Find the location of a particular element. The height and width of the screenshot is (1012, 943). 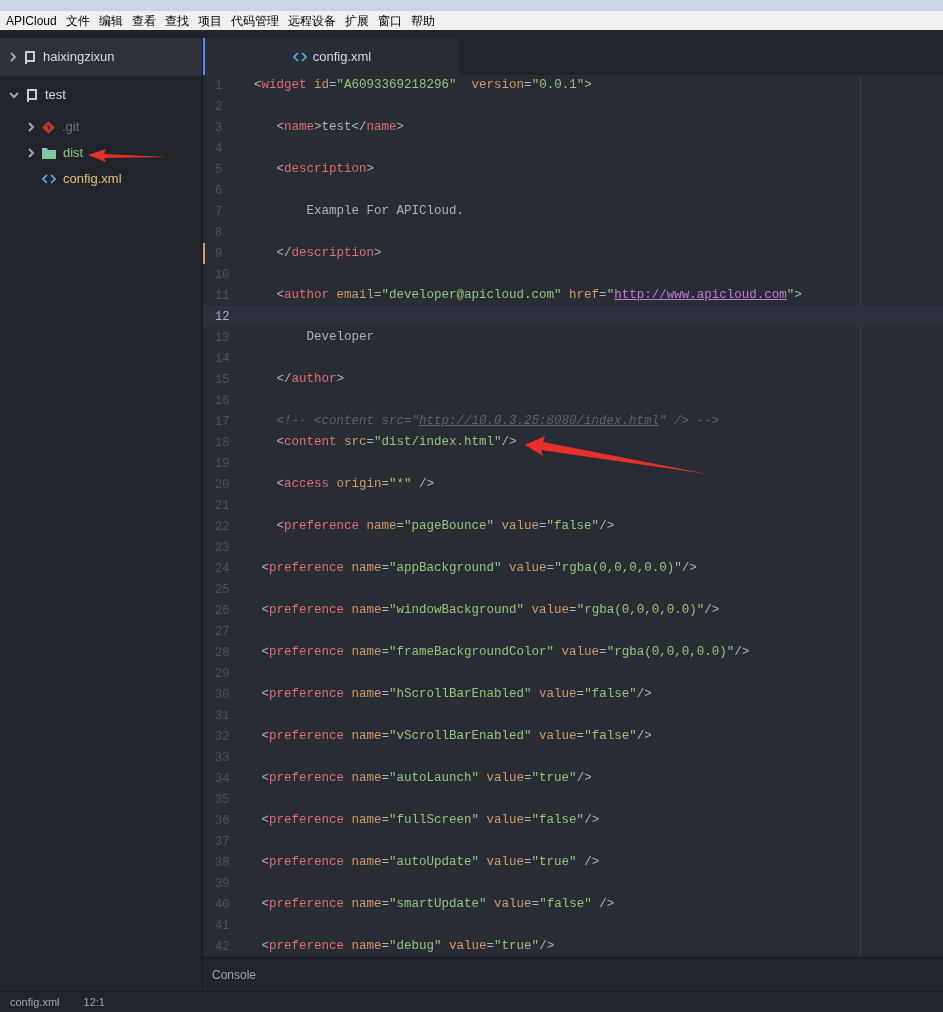

menu-item: 查看 is located at coordinates (143, 20).